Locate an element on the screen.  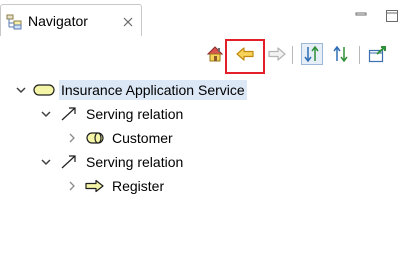
tab-bar: Navigator is located at coordinates (206, 18).